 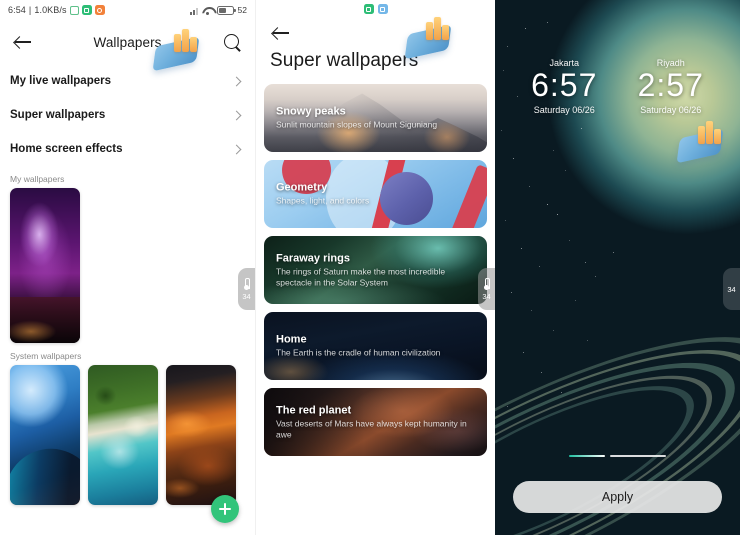 What do you see at coordinates (302, 187) in the screenshot?
I see `card-title: Geometry` at bounding box center [302, 187].